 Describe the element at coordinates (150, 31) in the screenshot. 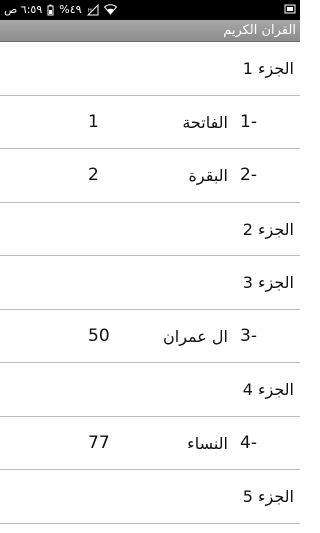

I see `app-title-bar: القران الكريم` at that location.